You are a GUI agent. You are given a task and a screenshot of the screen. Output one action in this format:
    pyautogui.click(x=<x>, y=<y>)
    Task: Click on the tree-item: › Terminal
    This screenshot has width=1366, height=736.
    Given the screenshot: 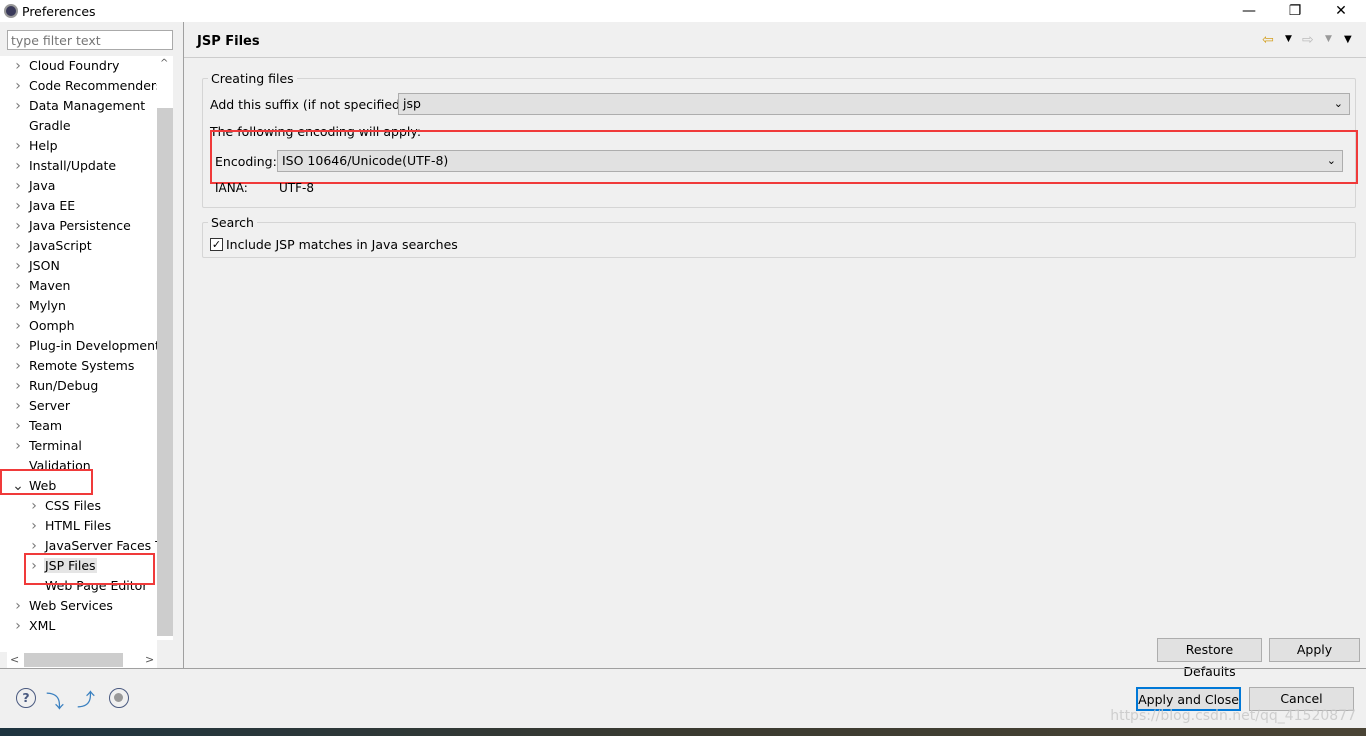 What is the action you would take?
    pyautogui.click(x=47, y=446)
    